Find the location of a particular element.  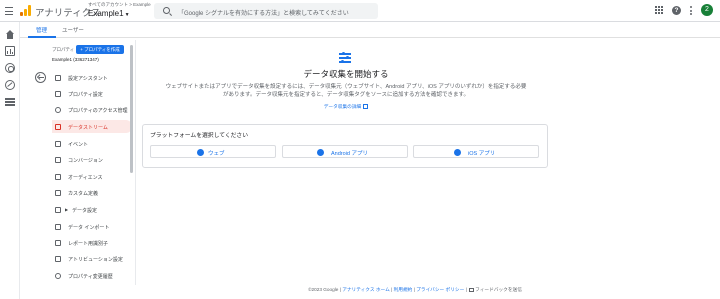

nav-item-custom-definitions: カスタム定義 is located at coordinates (92, 192).